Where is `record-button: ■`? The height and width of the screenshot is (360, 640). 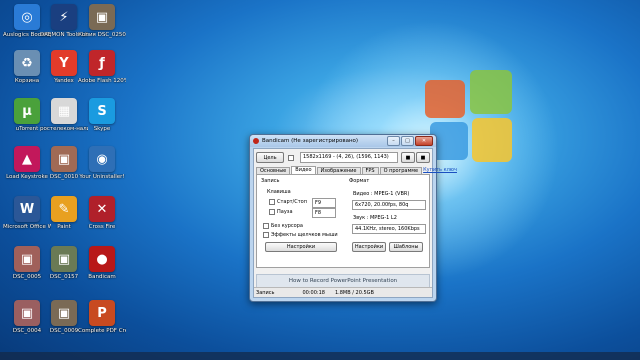 record-button: ■ is located at coordinates (408, 157).